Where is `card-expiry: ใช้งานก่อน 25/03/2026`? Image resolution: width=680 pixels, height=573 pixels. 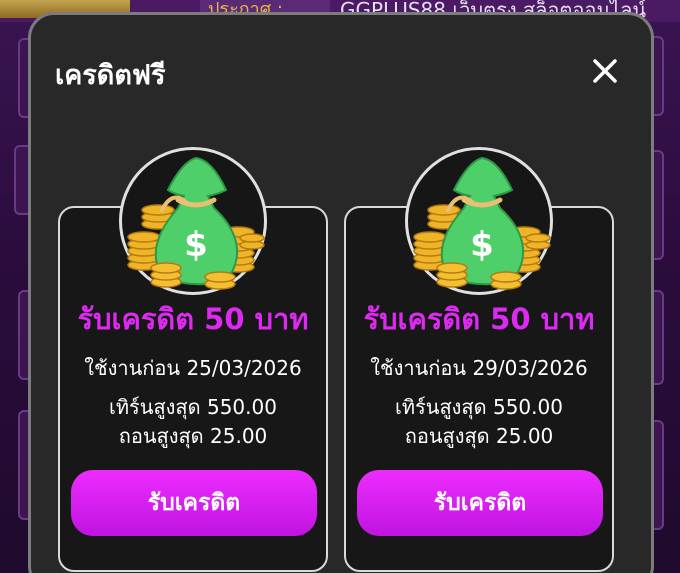
card-expiry: ใช้งานก่อน 25/03/2026 is located at coordinates (193, 368).